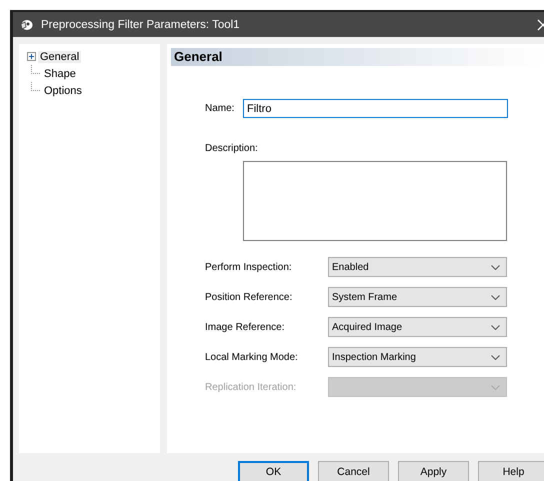 Image resolution: width=544 pixels, height=481 pixels. What do you see at coordinates (63, 90) in the screenshot?
I see `tree-item: Options` at bounding box center [63, 90].